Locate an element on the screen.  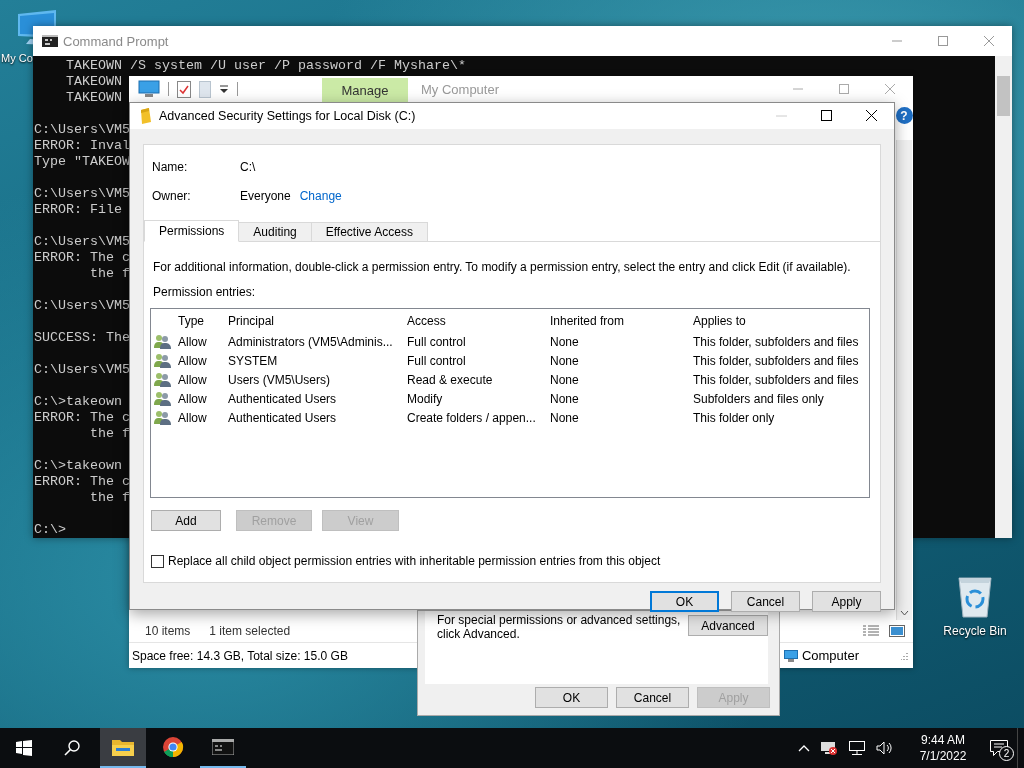
info-text: For additional information, double-click a permission entry. To modify a permission entry, select the entry and click Edit (if available). is located at coordinates (502, 267).